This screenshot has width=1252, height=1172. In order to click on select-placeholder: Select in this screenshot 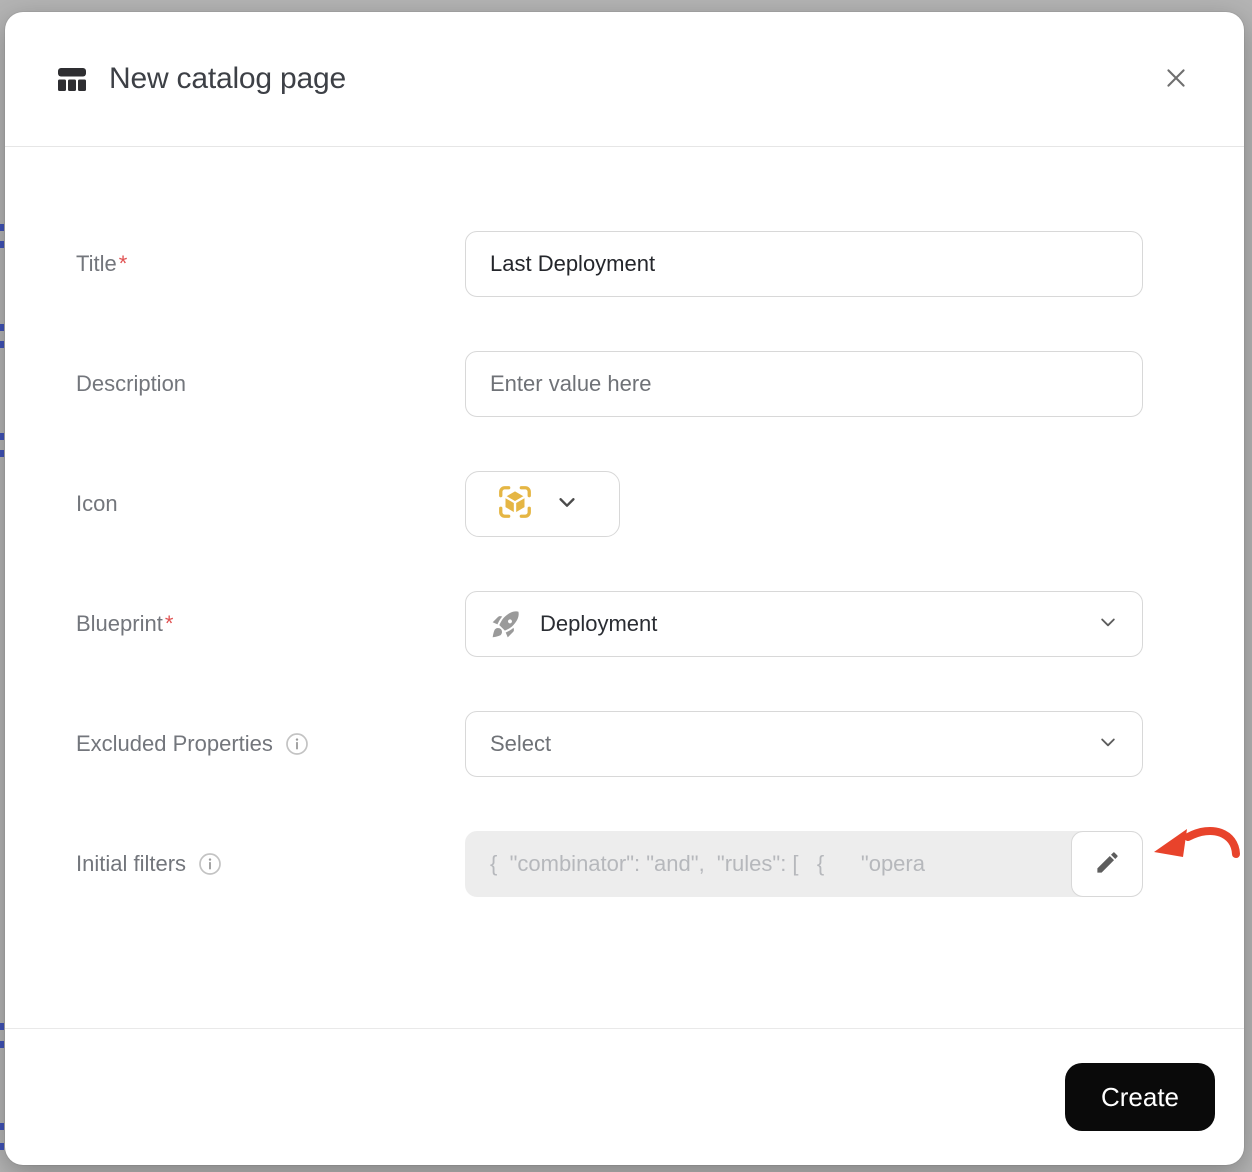, I will do `click(521, 743)`.